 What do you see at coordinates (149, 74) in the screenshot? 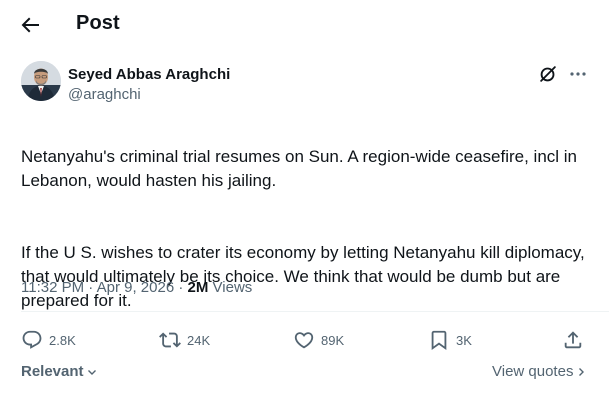
I see `author-name: Seyed Abbas Araghchi` at bounding box center [149, 74].